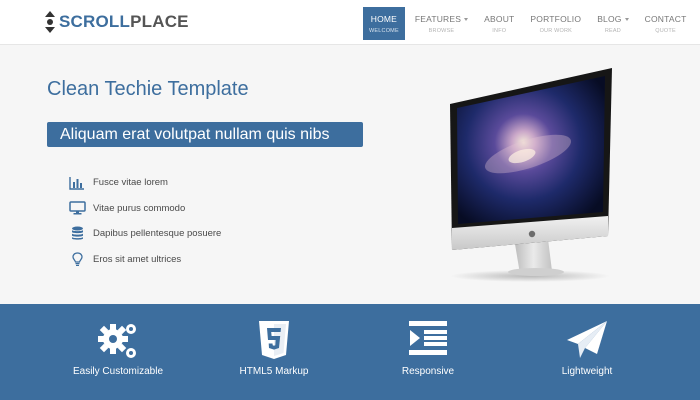 The height and width of the screenshot is (400, 700). I want to click on feature-lightweight: Lightweight, so click(587, 352).